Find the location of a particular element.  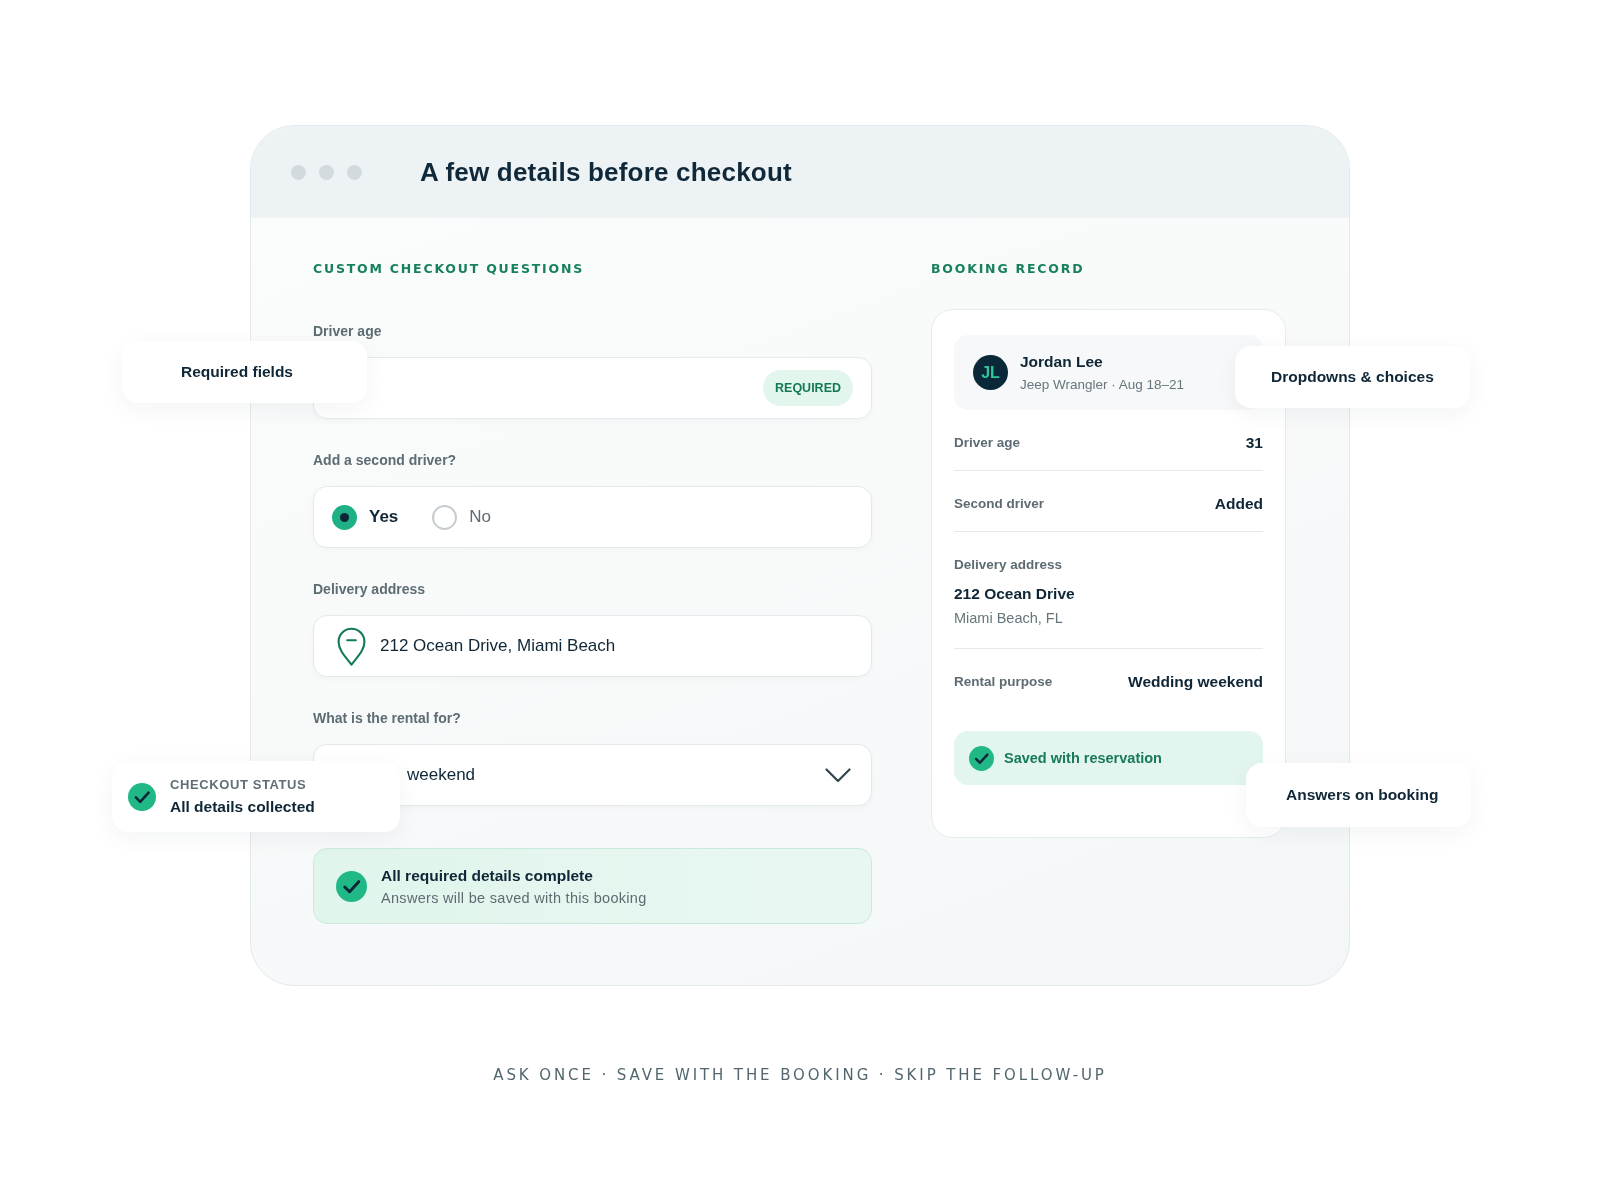

customer-name: Jordan Lee is located at coordinates (1062, 362).